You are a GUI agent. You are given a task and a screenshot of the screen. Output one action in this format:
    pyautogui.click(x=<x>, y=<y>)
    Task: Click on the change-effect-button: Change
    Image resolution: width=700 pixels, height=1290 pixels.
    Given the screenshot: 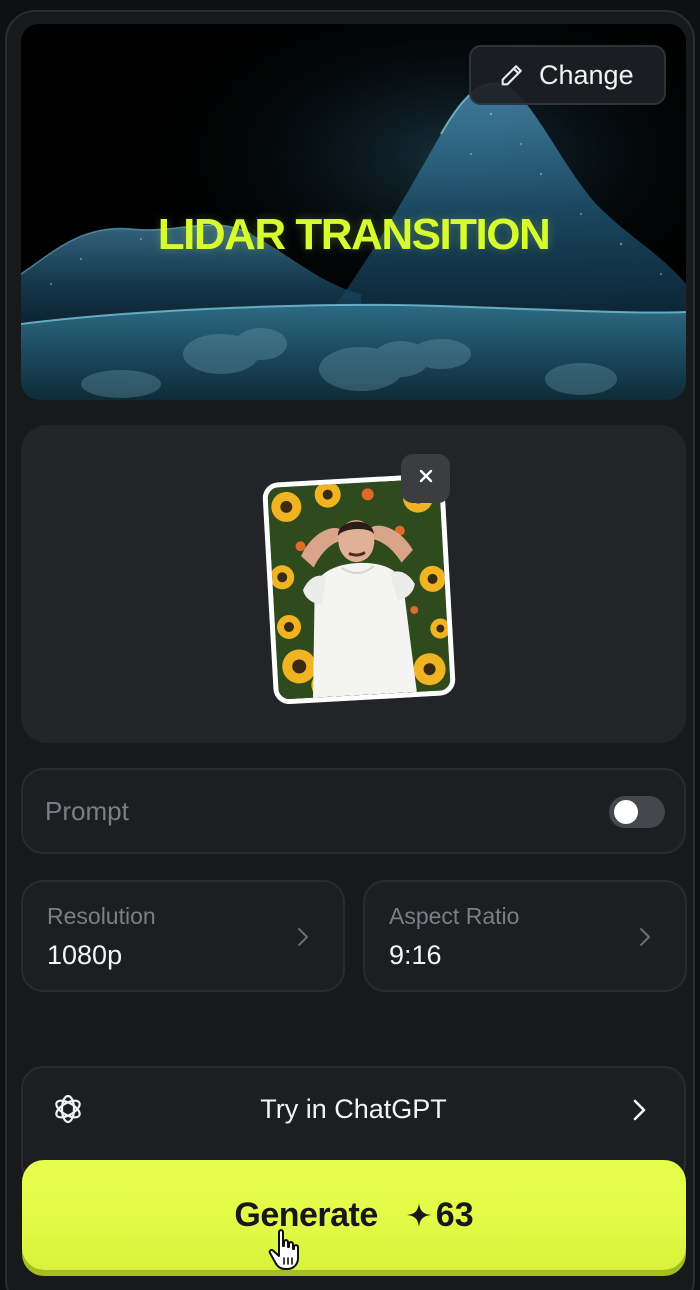 What is the action you would take?
    pyautogui.click(x=567, y=75)
    